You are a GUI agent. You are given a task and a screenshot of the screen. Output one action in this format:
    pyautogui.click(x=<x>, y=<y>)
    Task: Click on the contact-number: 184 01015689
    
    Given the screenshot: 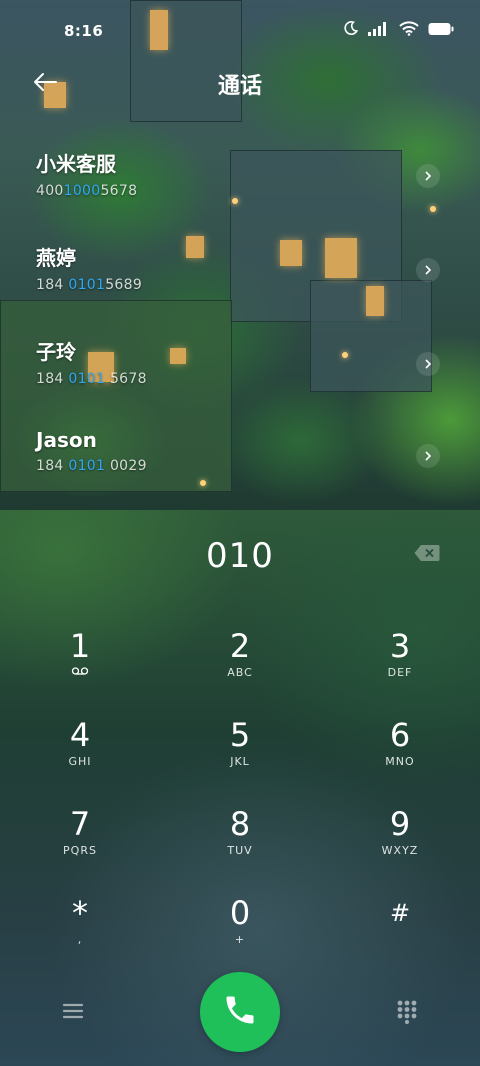 What is the action you would take?
    pyautogui.click(x=89, y=285)
    